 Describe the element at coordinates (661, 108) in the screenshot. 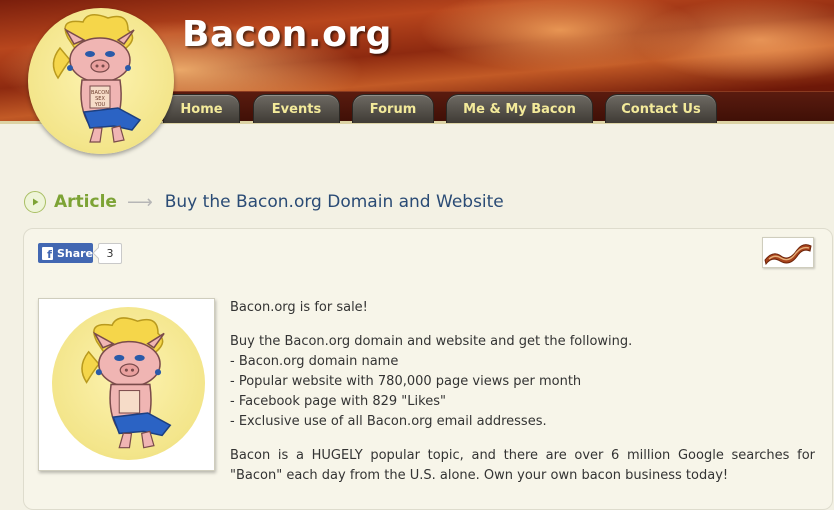

I see `nav-tab-contact-us: Contact Us` at that location.